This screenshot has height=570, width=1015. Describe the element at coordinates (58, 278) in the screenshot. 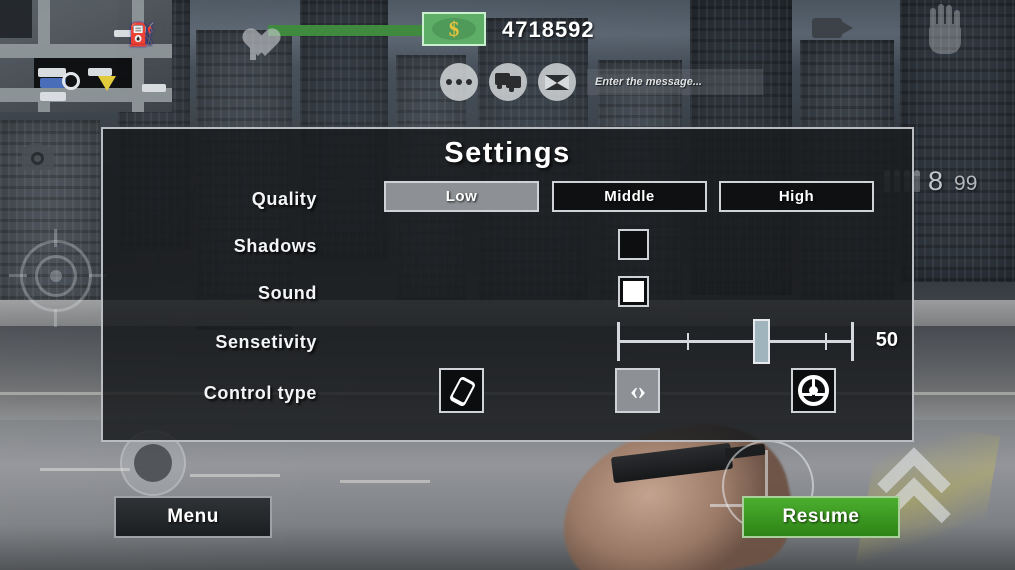

I see `crosshair-icon` at that location.